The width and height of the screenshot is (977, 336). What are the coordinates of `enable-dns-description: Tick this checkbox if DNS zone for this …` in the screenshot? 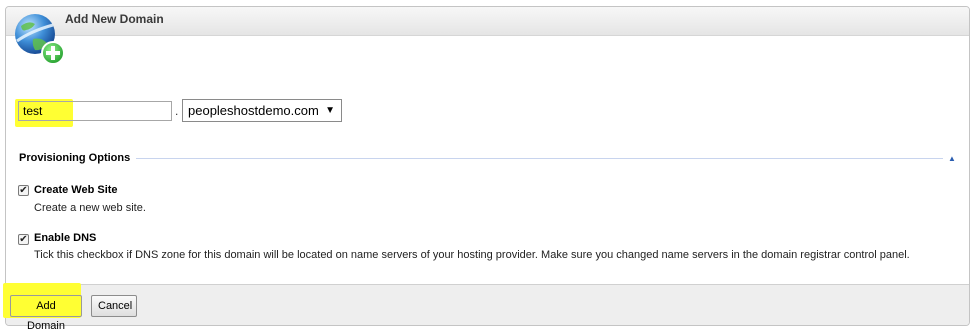 It's located at (472, 255).